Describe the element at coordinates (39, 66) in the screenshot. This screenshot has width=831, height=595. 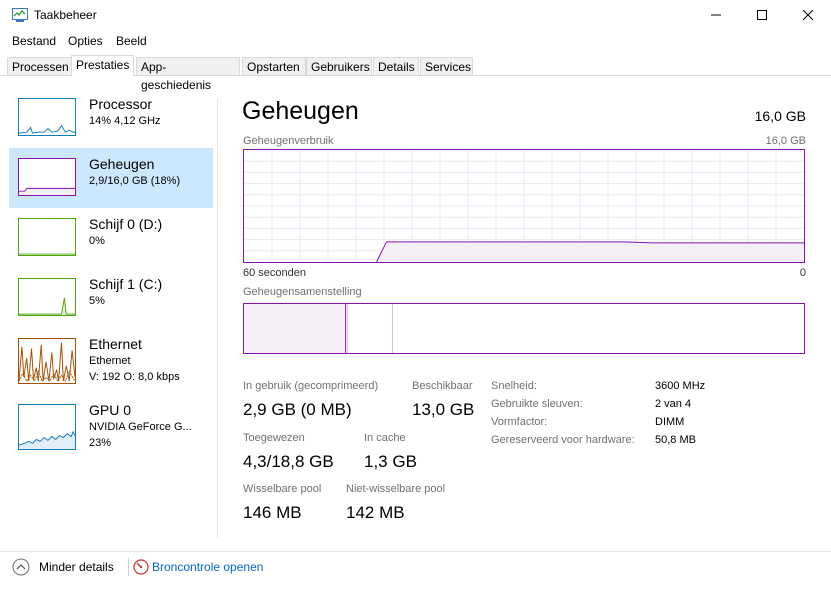
I see `tab-processes: Processen` at that location.